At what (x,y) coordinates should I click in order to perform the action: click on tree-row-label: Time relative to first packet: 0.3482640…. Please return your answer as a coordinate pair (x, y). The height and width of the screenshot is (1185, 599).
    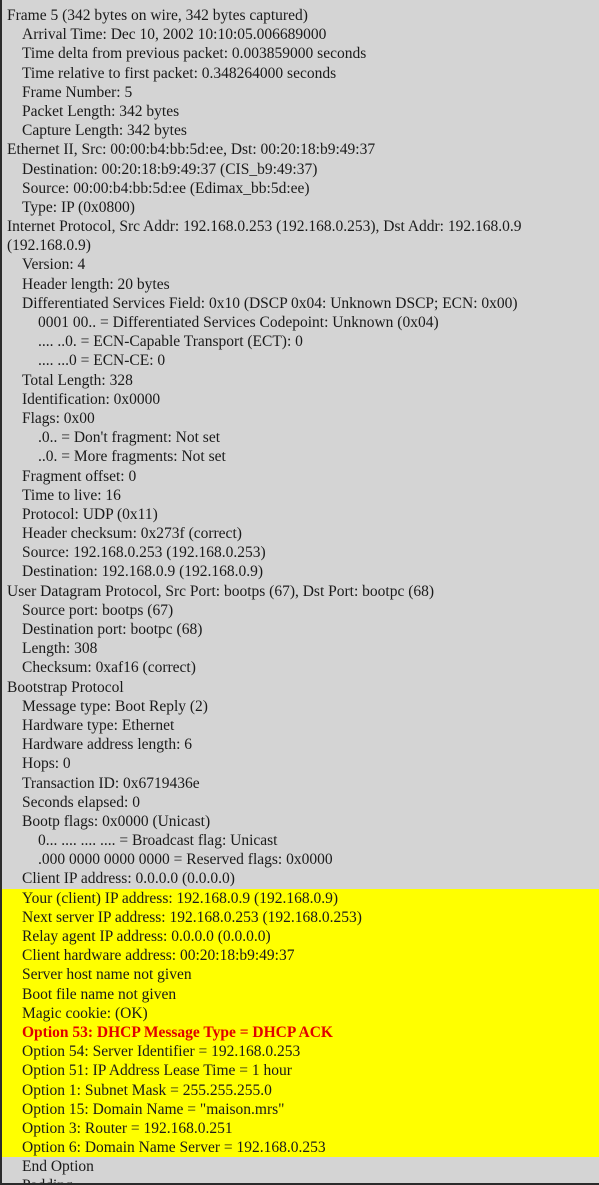
    Looking at the image, I should click on (179, 73).